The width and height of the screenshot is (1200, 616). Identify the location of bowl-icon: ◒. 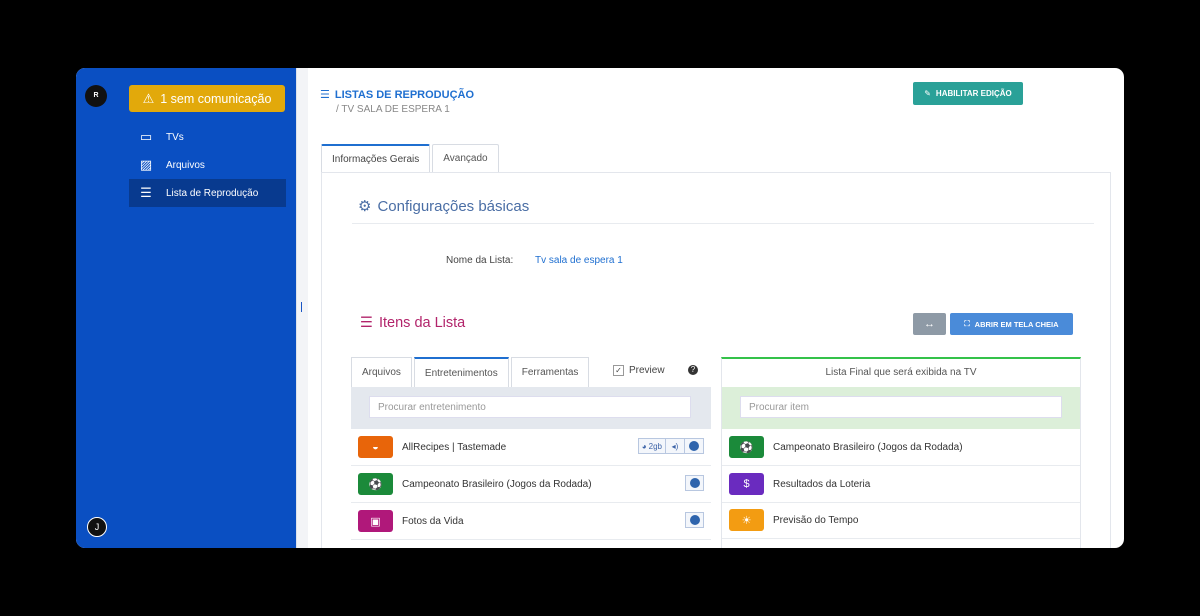
(375, 447).